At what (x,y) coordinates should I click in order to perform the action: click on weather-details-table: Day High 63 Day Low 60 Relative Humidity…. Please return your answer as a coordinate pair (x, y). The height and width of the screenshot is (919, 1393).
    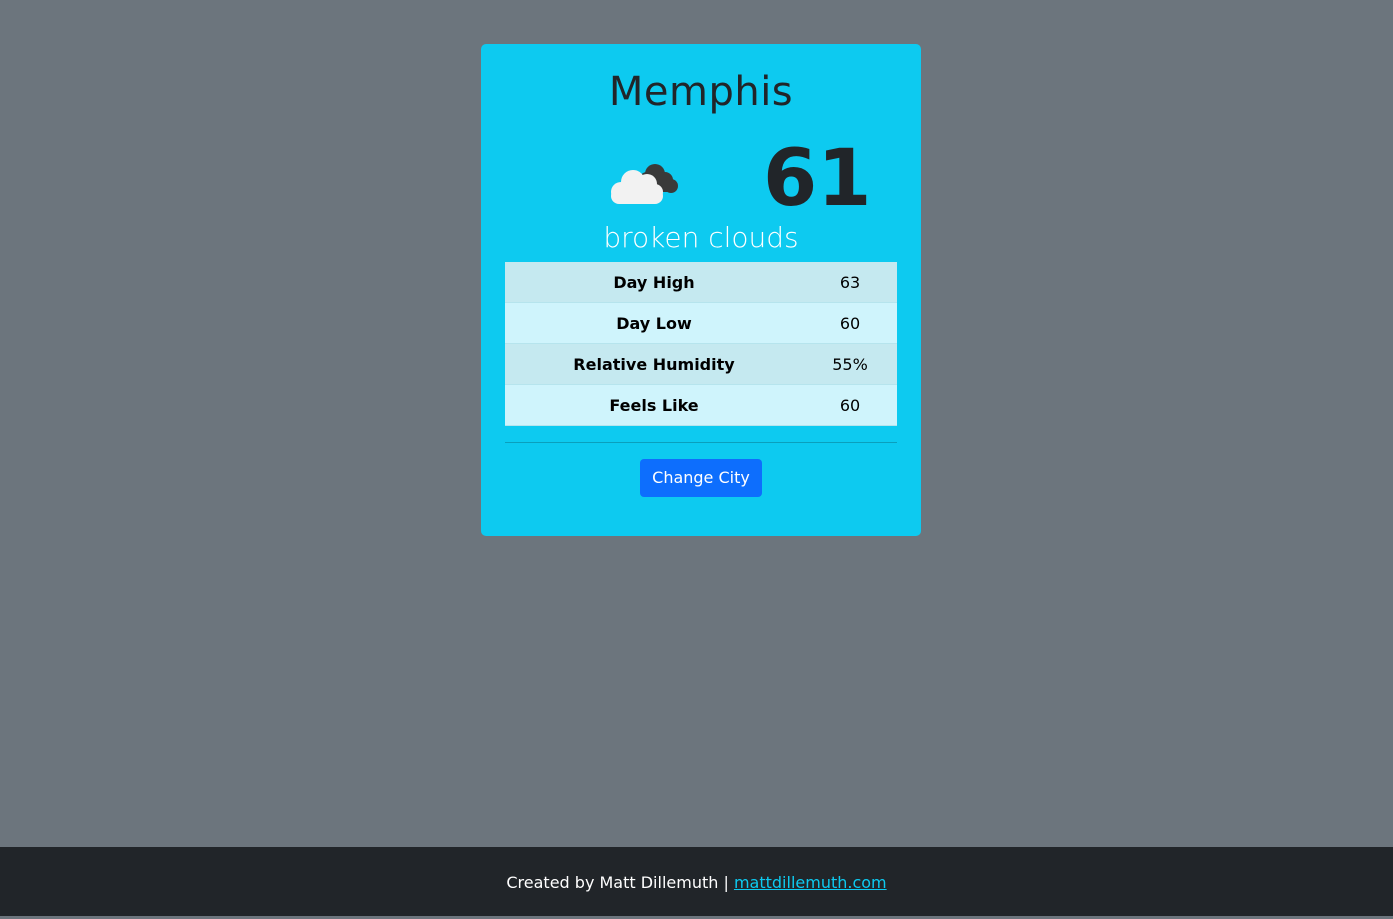
    Looking at the image, I should click on (701, 344).